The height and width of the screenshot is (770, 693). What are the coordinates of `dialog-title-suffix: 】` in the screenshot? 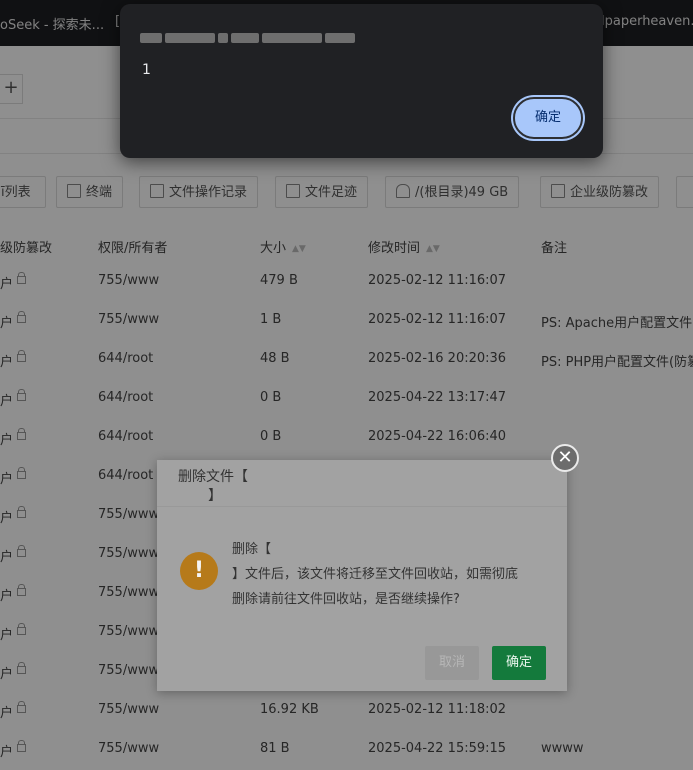 It's located at (215, 496).